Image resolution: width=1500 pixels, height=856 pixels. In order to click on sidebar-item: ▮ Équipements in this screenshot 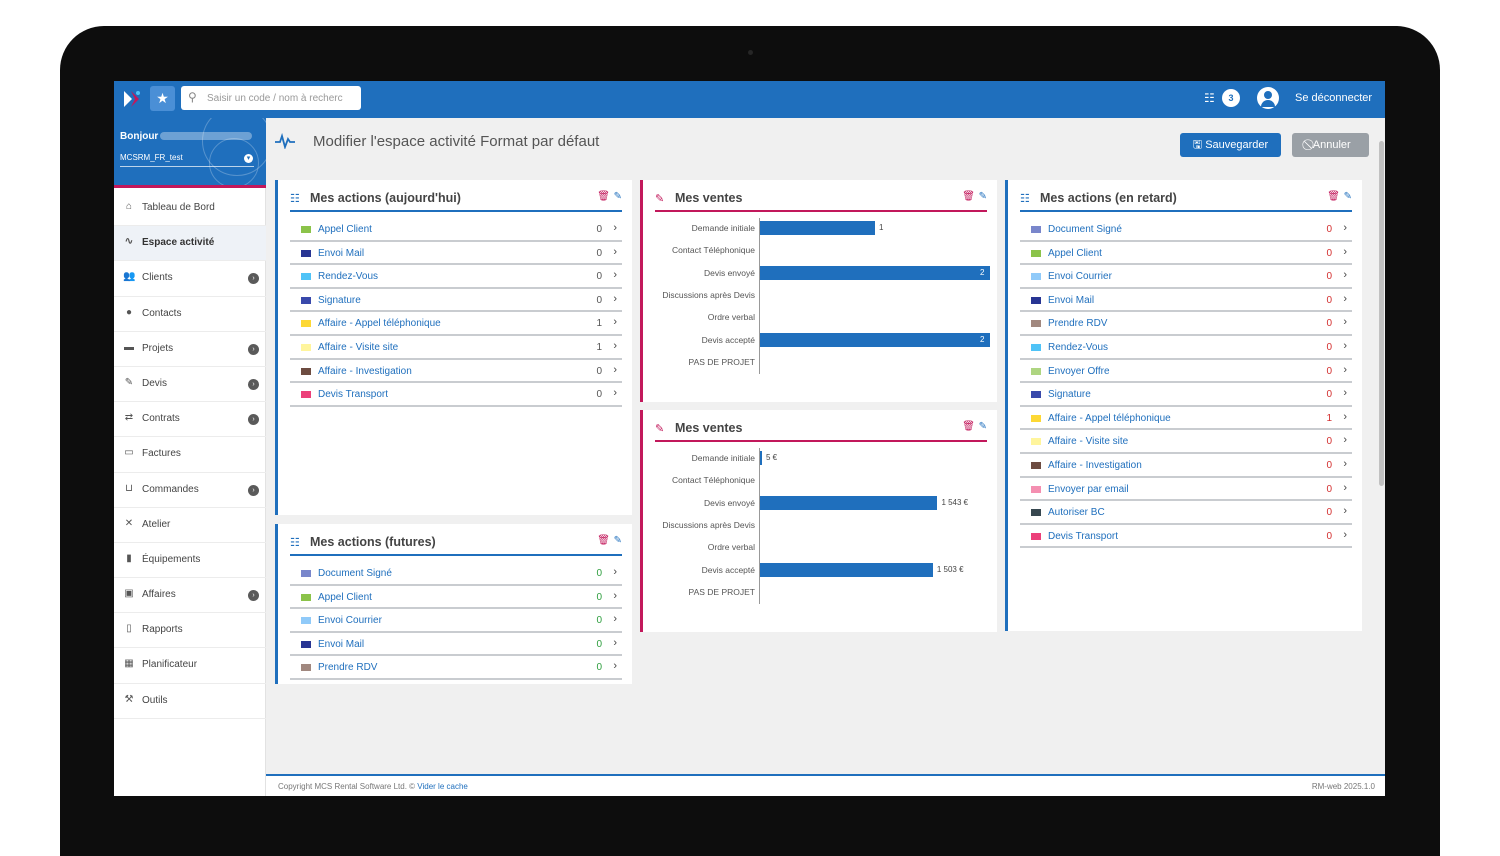, I will do `click(190, 561)`.